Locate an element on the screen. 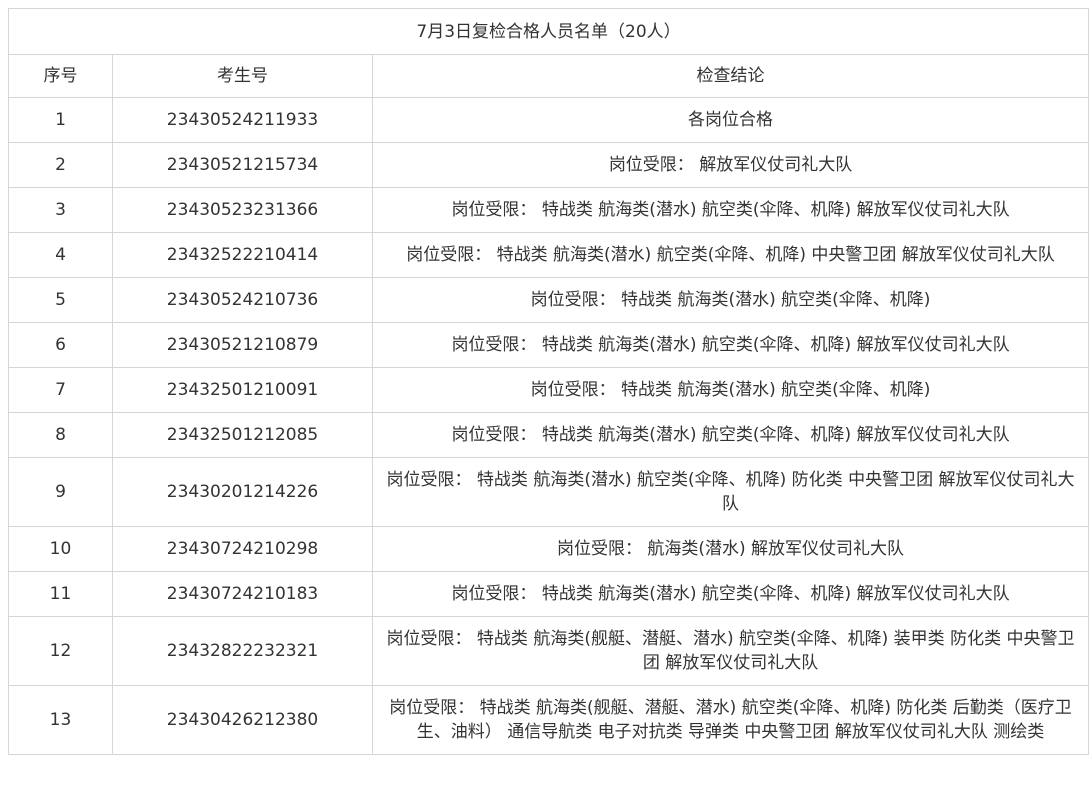 Image resolution: width=1092 pixels, height=812 pixels. table-row: 1 23430524211933 各岗位合格 is located at coordinates (549, 120).